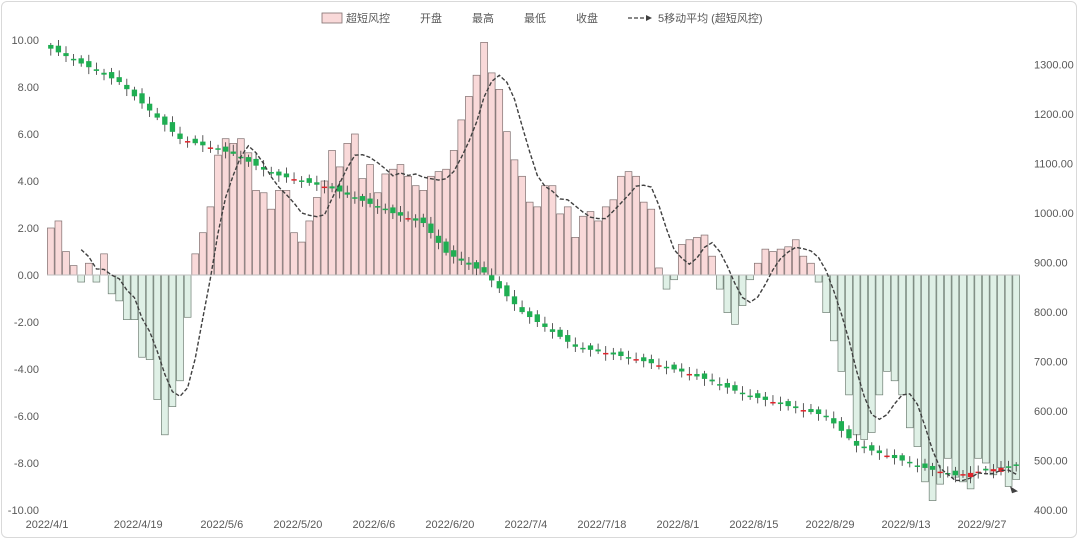 The height and width of the screenshot is (541, 1080). I want to click on legend-label-bar: 超短风控, so click(368, 18).